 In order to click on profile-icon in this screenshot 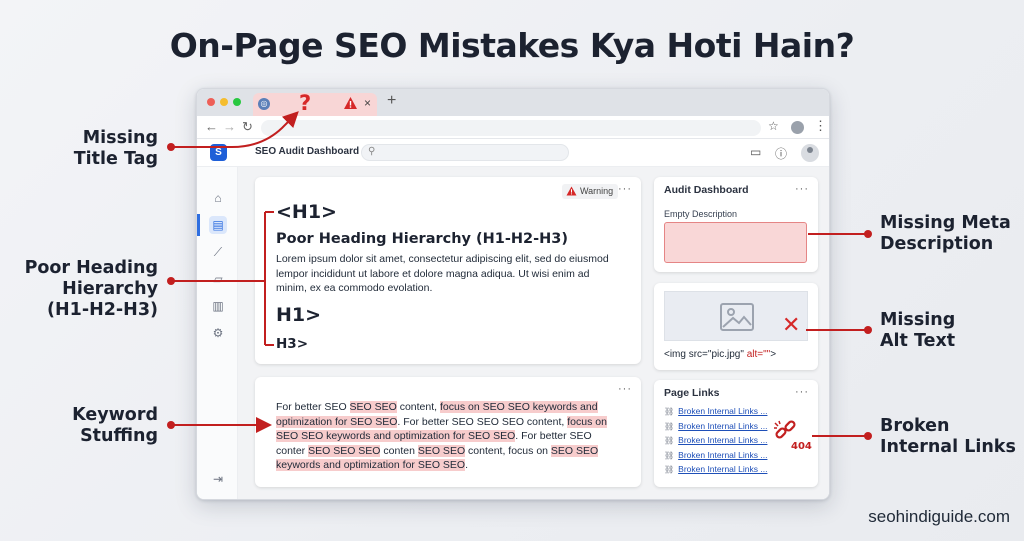, I will do `click(797, 127)`.